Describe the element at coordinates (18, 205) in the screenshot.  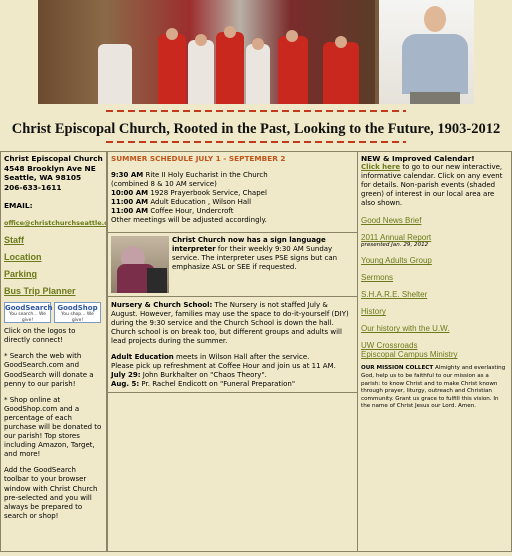
I see `email-label: EMAIL:` at that location.